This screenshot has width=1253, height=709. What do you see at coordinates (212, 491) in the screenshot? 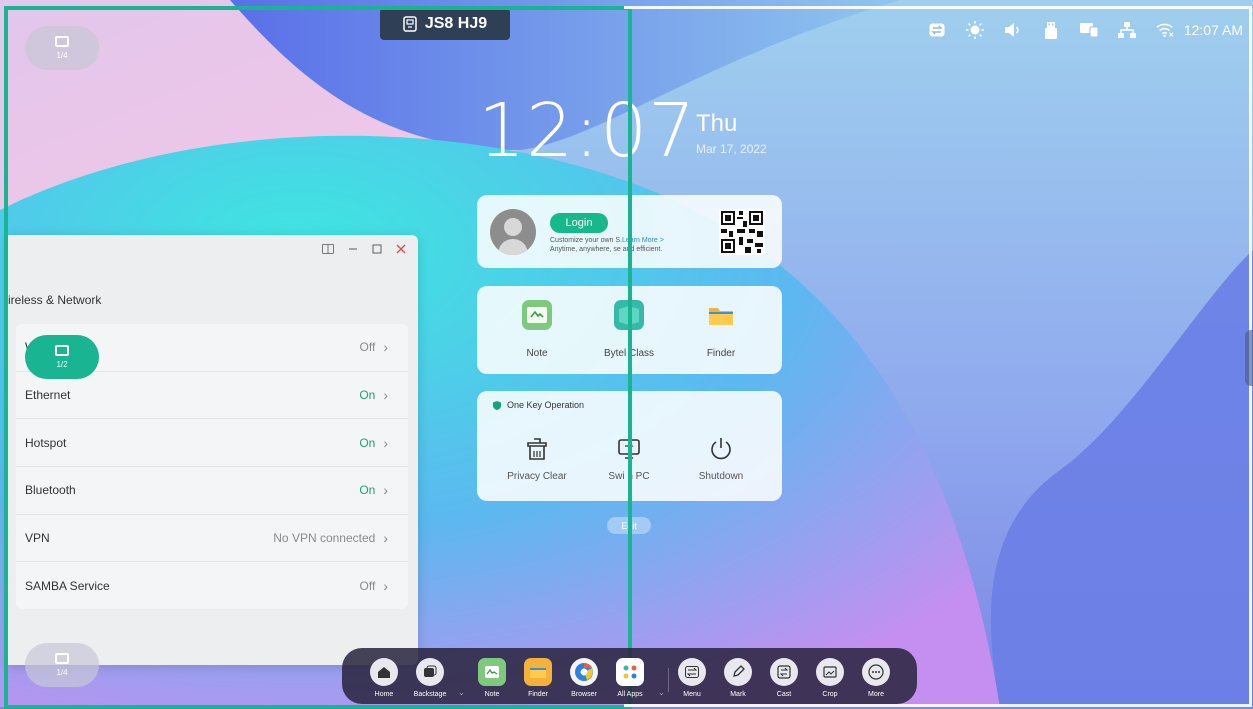
I see `list-item-bluetooth: Bluetooth On ›` at bounding box center [212, 491].